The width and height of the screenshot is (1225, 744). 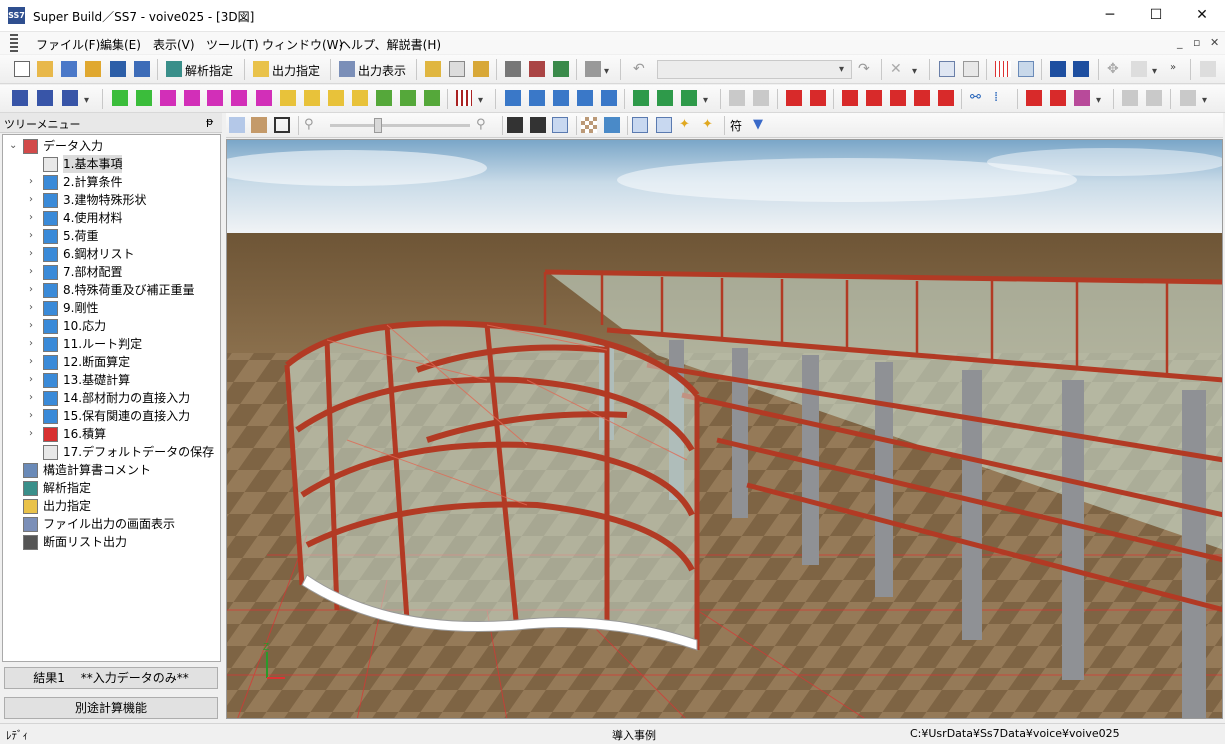 I want to click on frame-dropdown-icon: ▾, so click(x=86, y=100).